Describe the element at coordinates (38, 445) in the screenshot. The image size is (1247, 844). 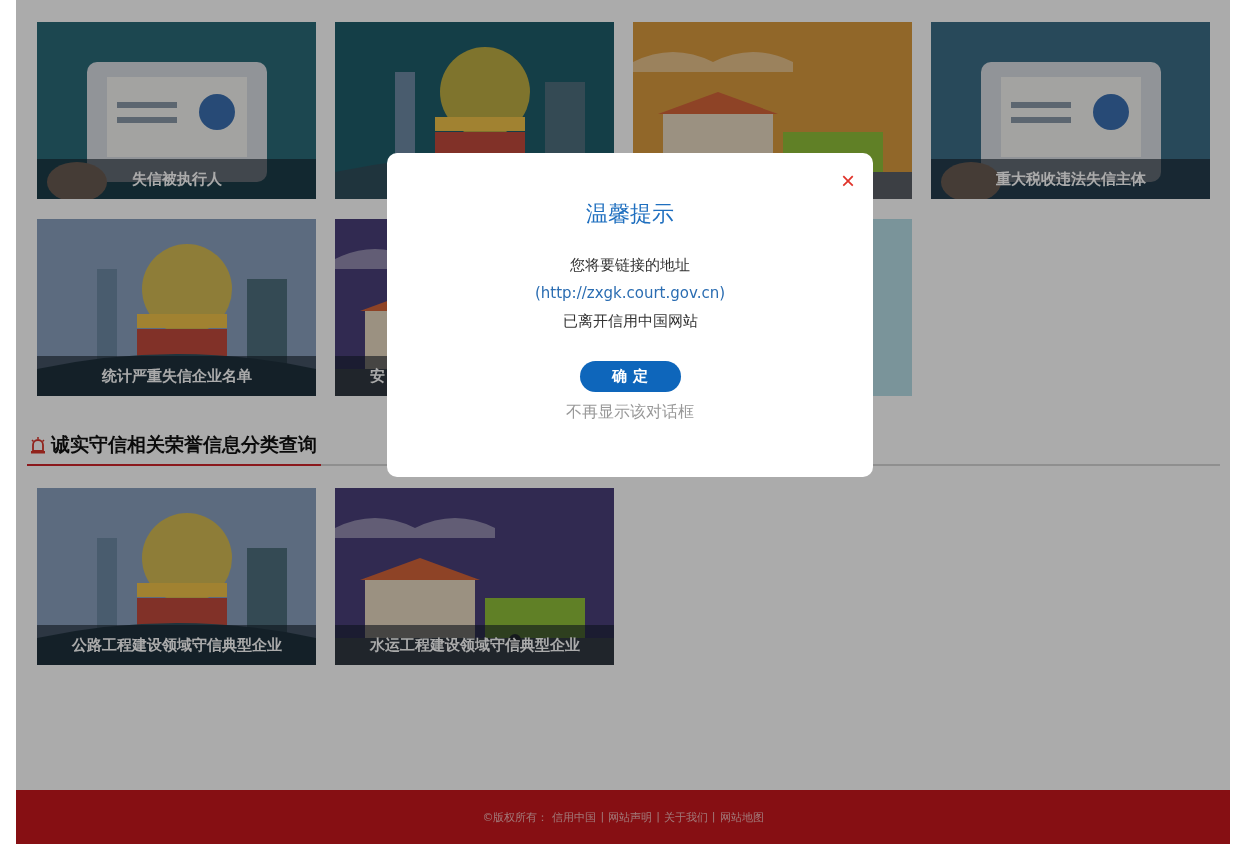
I see `alarm-icon` at that location.